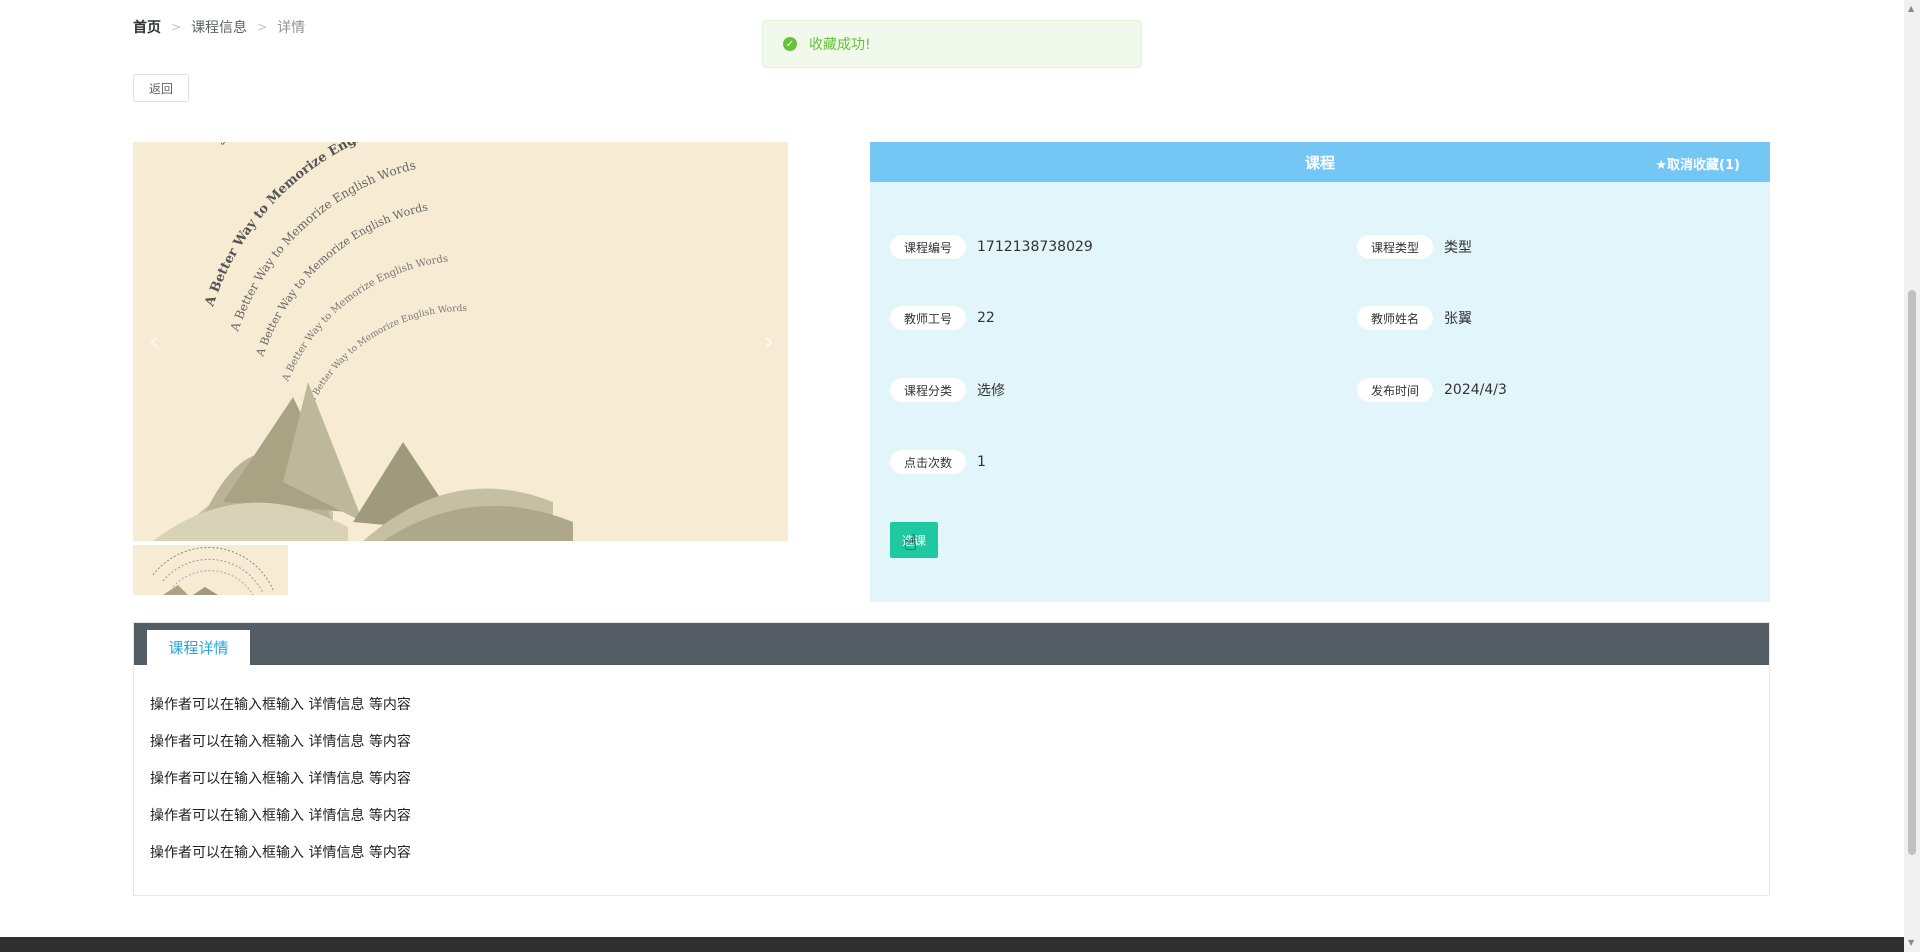  Describe the element at coordinates (769, 342) in the screenshot. I see `carousel-next-arrow: ›` at that location.